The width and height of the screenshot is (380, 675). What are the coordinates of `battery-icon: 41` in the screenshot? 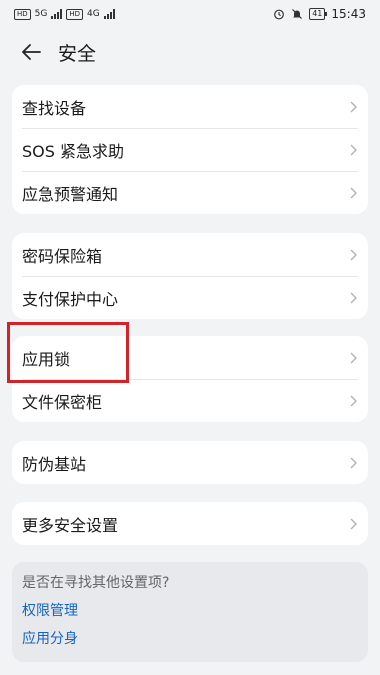 It's located at (318, 14).